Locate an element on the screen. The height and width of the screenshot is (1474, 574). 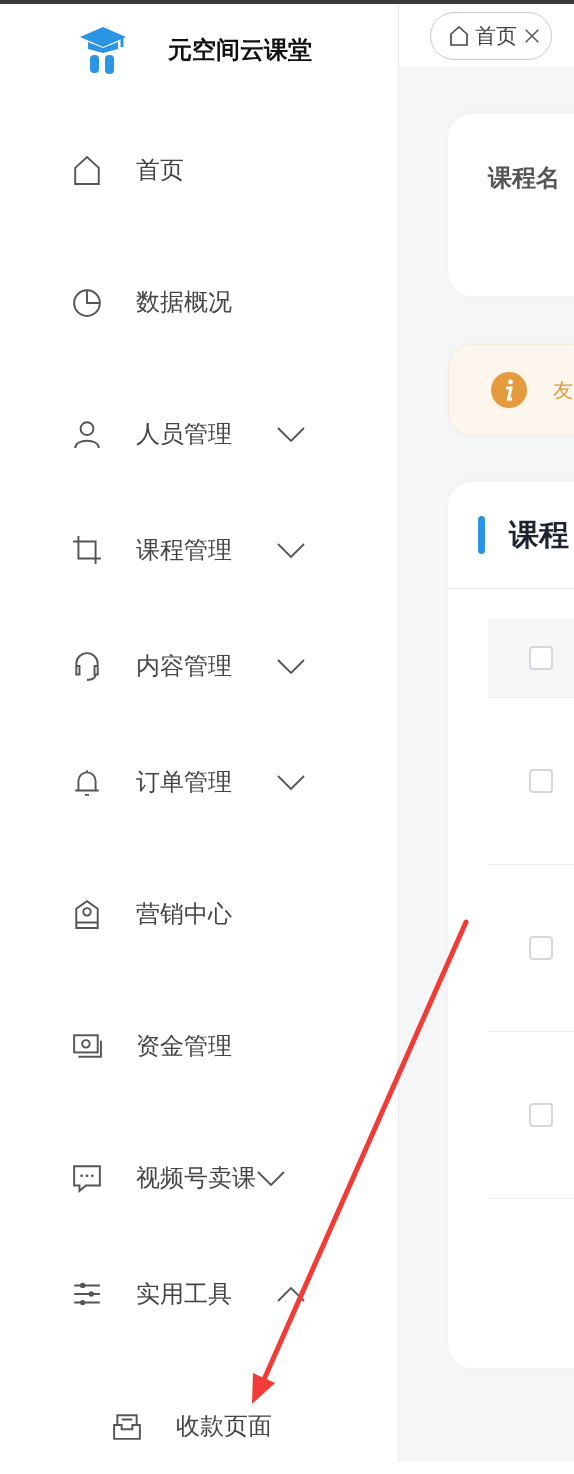
page-tab: 首页 is located at coordinates (491, 36).